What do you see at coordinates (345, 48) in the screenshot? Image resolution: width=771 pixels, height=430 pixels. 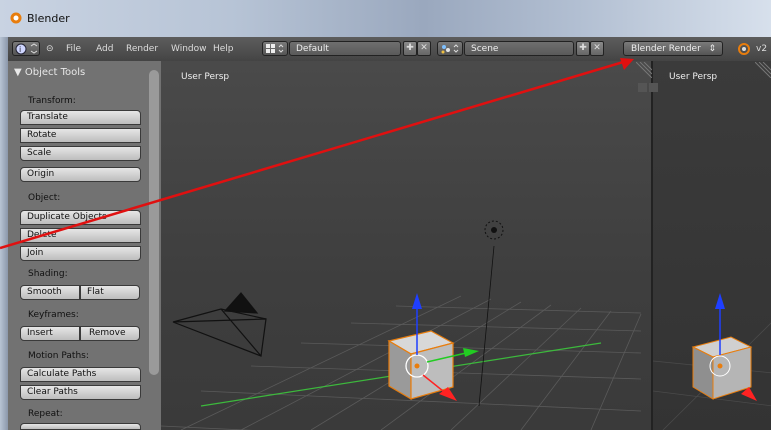 I see `screen-layout-field: Default` at bounding box center [345, 48].